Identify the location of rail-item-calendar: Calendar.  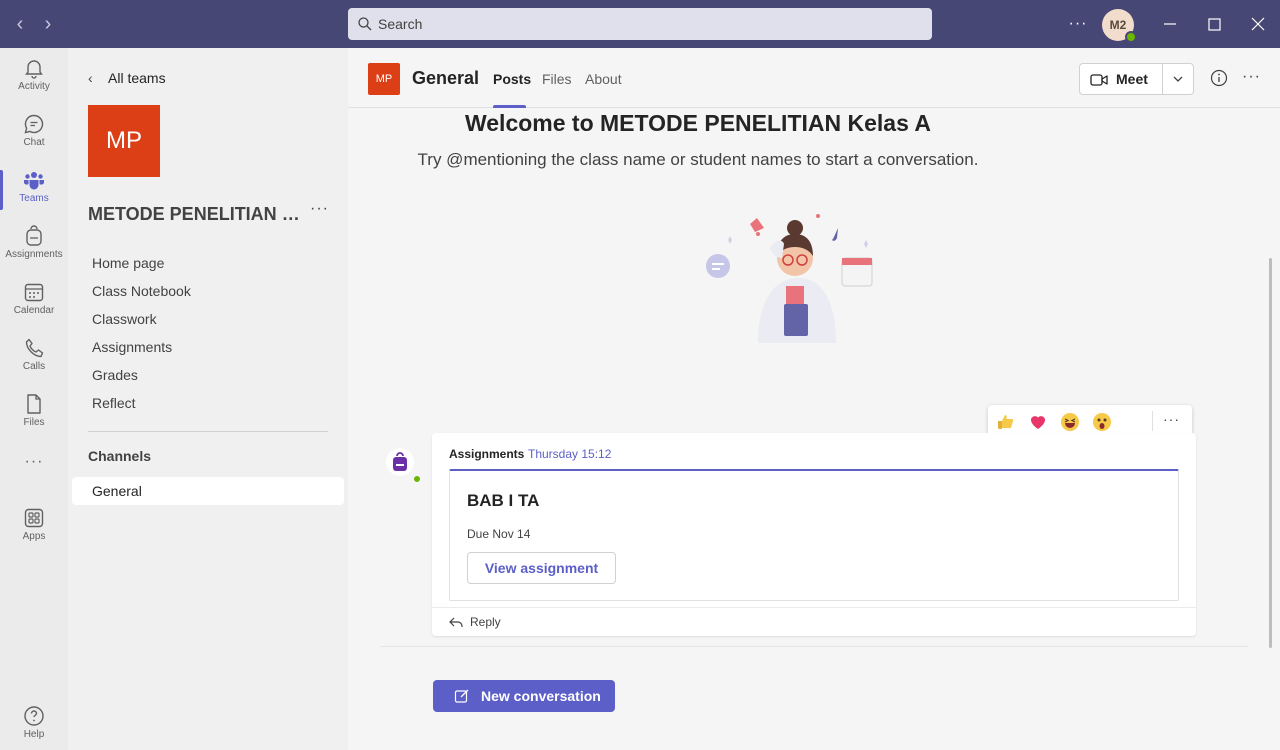
(34, 300).